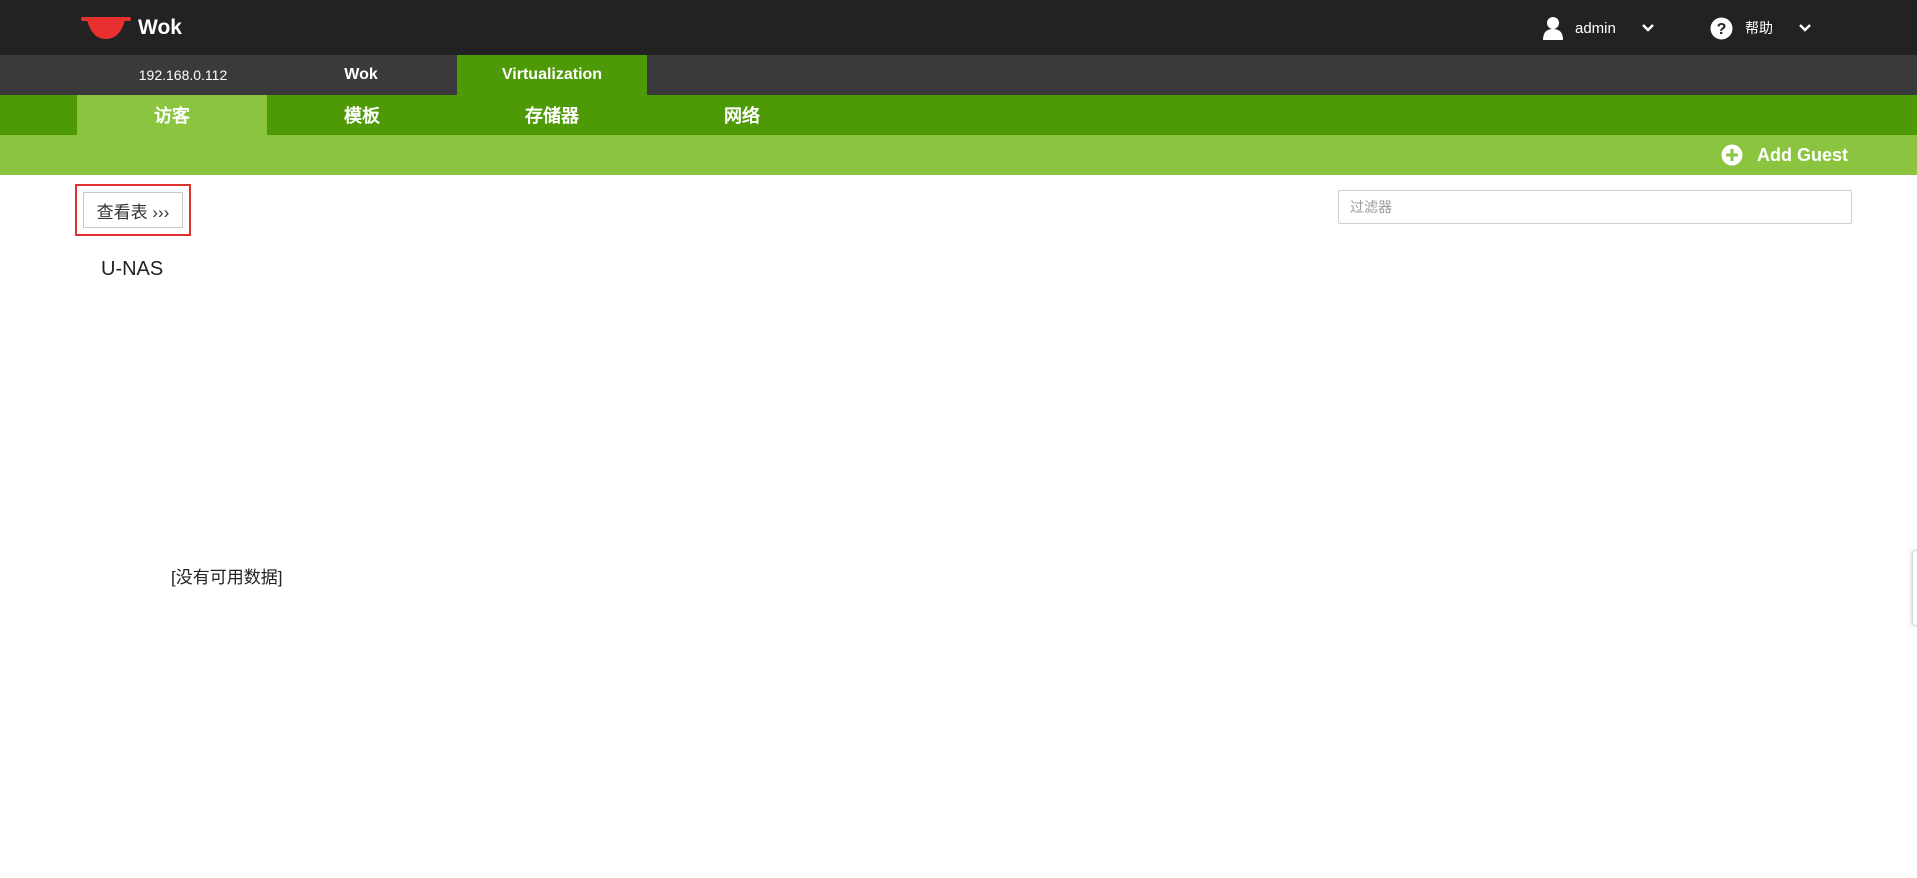 Image resolution: width=1917 pixels, height=878 pixels. I want to click on tab-wok: Wok, so click(361, 75).